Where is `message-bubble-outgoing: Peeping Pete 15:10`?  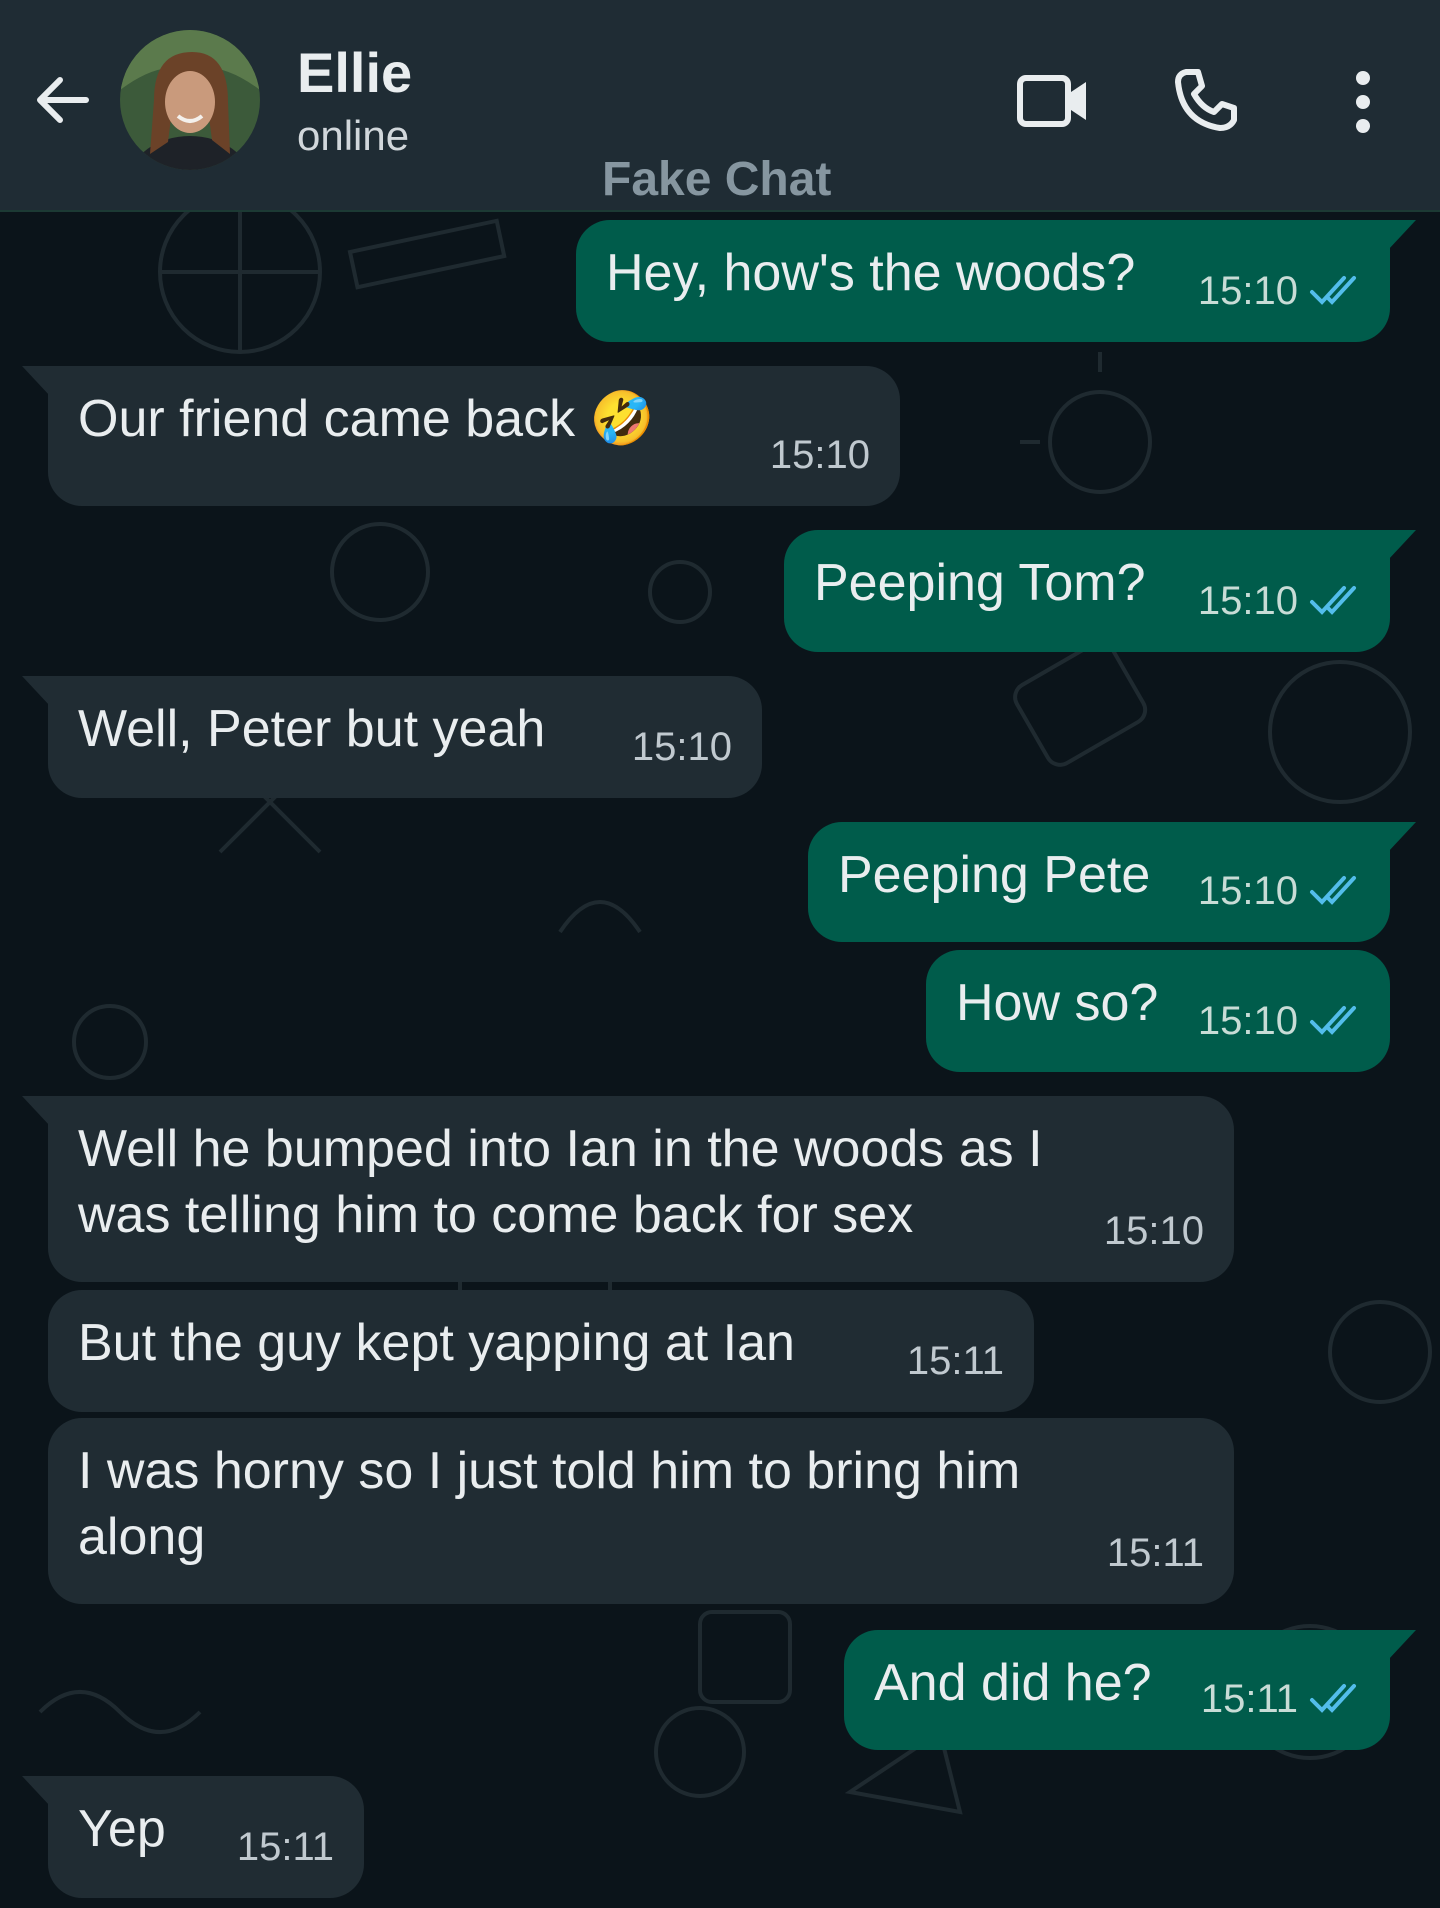 message-bubble-outgoing: Peeping Pete 15:10 is located at coordinates (1112, 882).